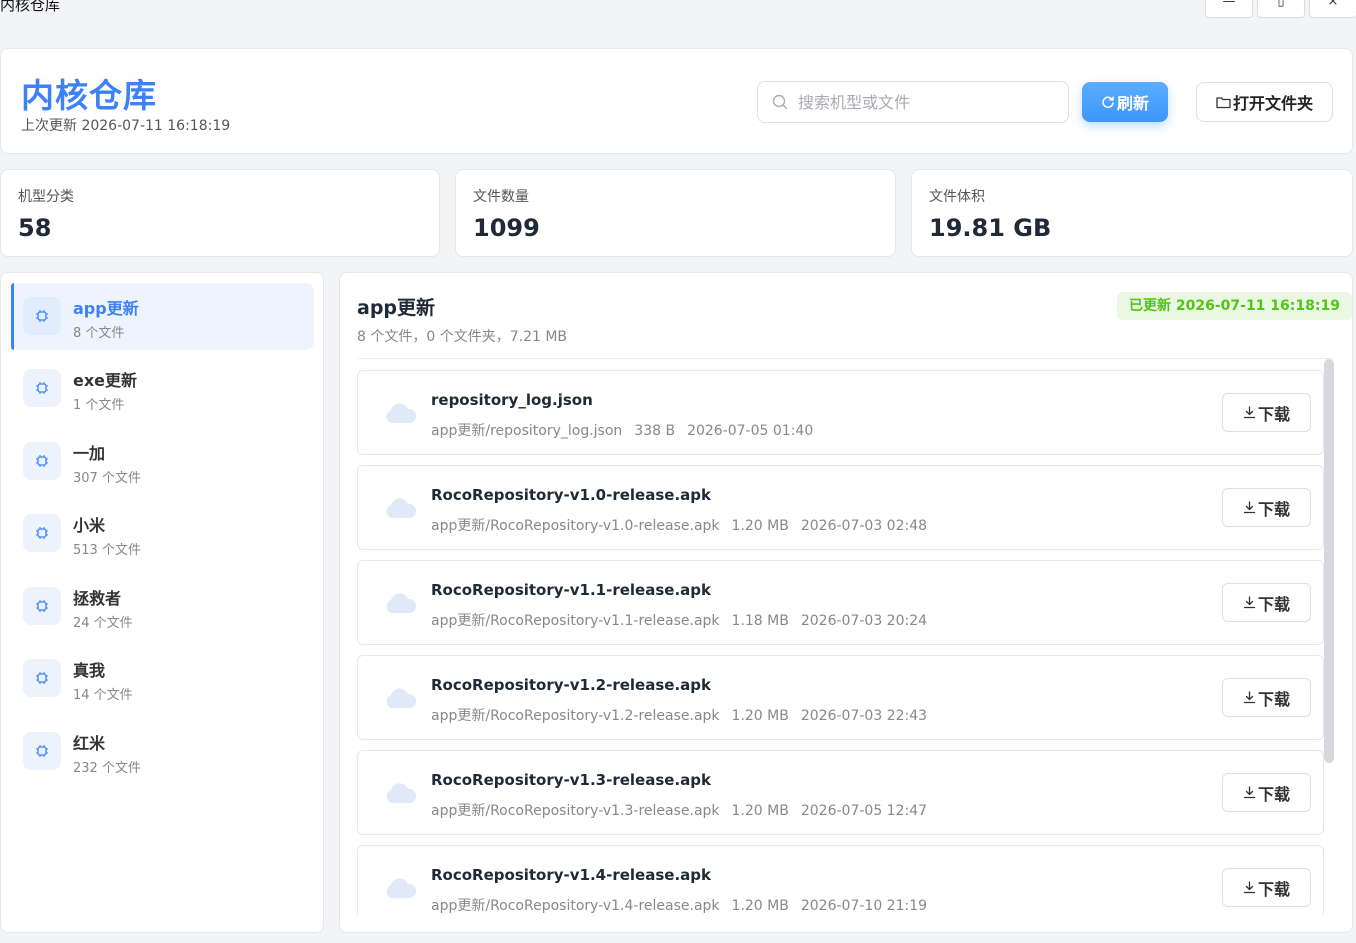 Image resolution: width=1356 pixels, height=943 pixels. What do you see at coordinates (575, 621) in the screenshot?
I see `file-path: app更新/RocoRepository-v1.1-release.apk` at bounding box center [575, 621].